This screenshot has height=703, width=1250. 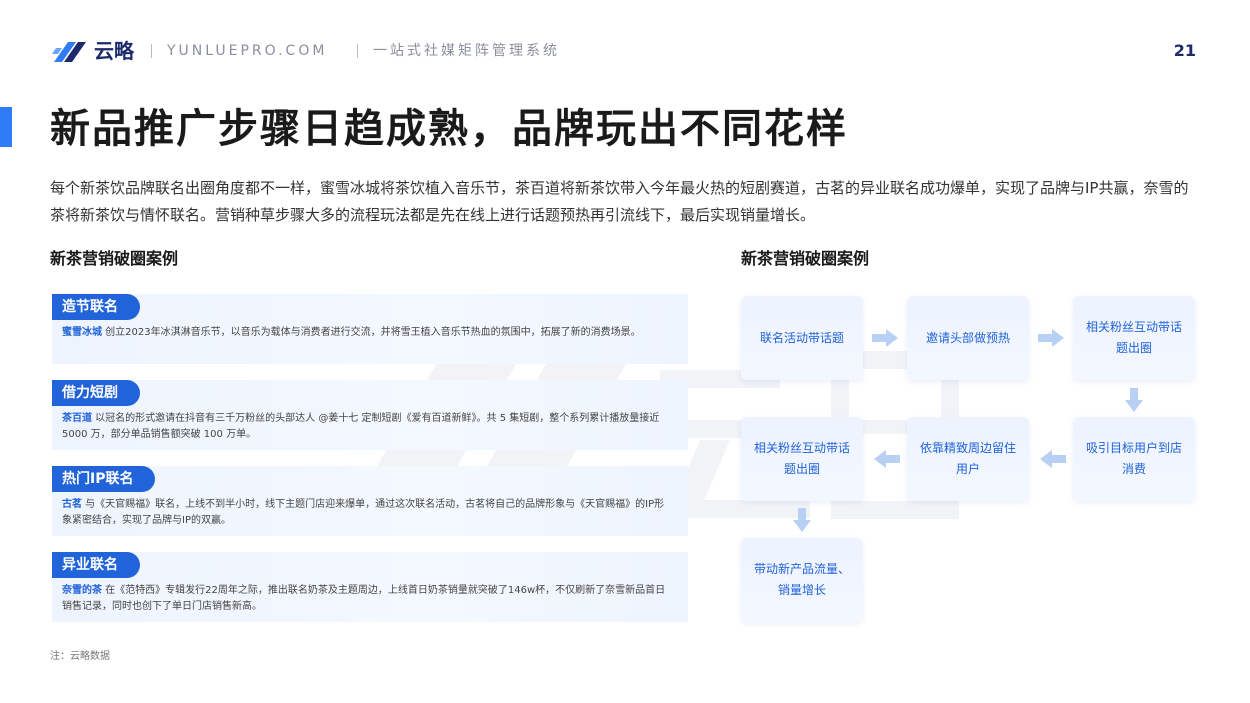 I want to click on left-section-title: 新茶营销破圈案例, so click(x=114, y=258).